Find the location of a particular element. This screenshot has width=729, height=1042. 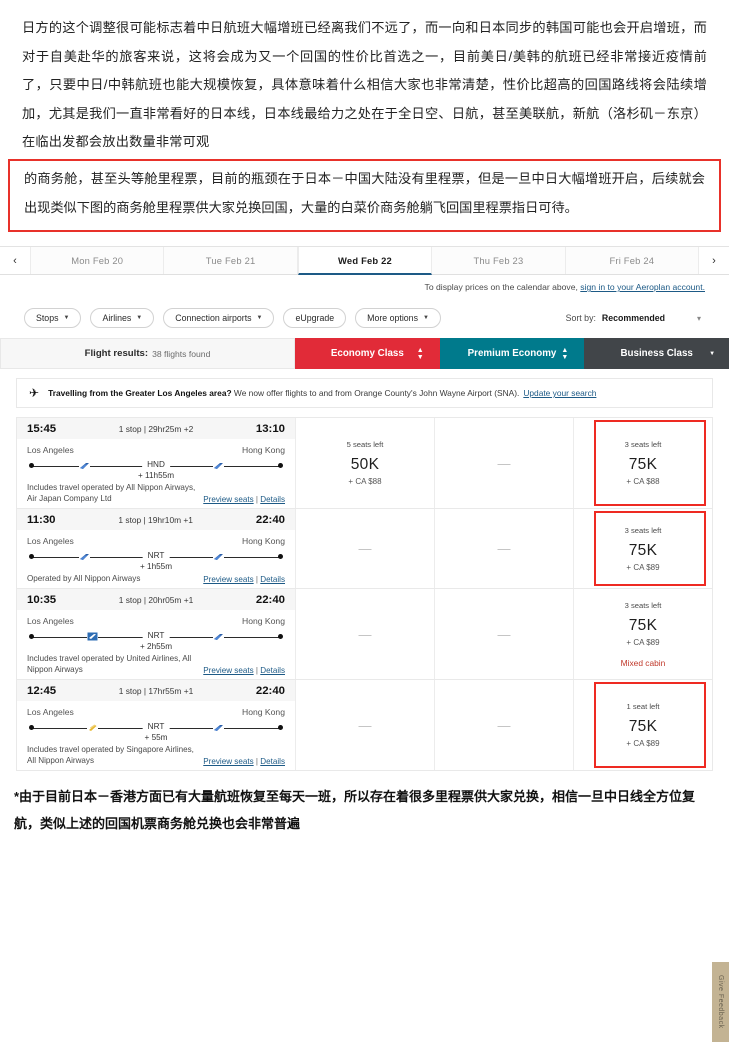

update-search-link: Update your search is located at coordinates (559, 393).